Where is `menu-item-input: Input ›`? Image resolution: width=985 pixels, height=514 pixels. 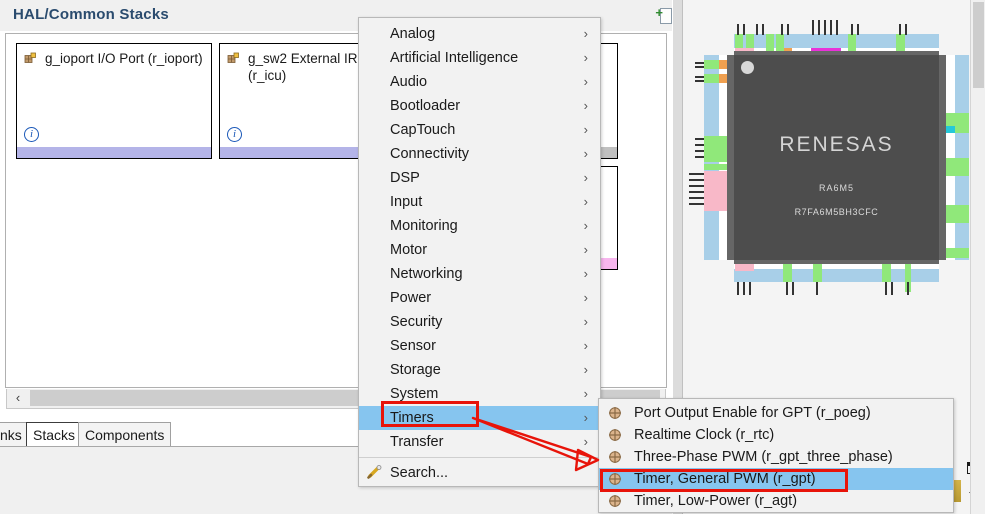 menu-item-input: Input › is located at coordinates (479, 202).